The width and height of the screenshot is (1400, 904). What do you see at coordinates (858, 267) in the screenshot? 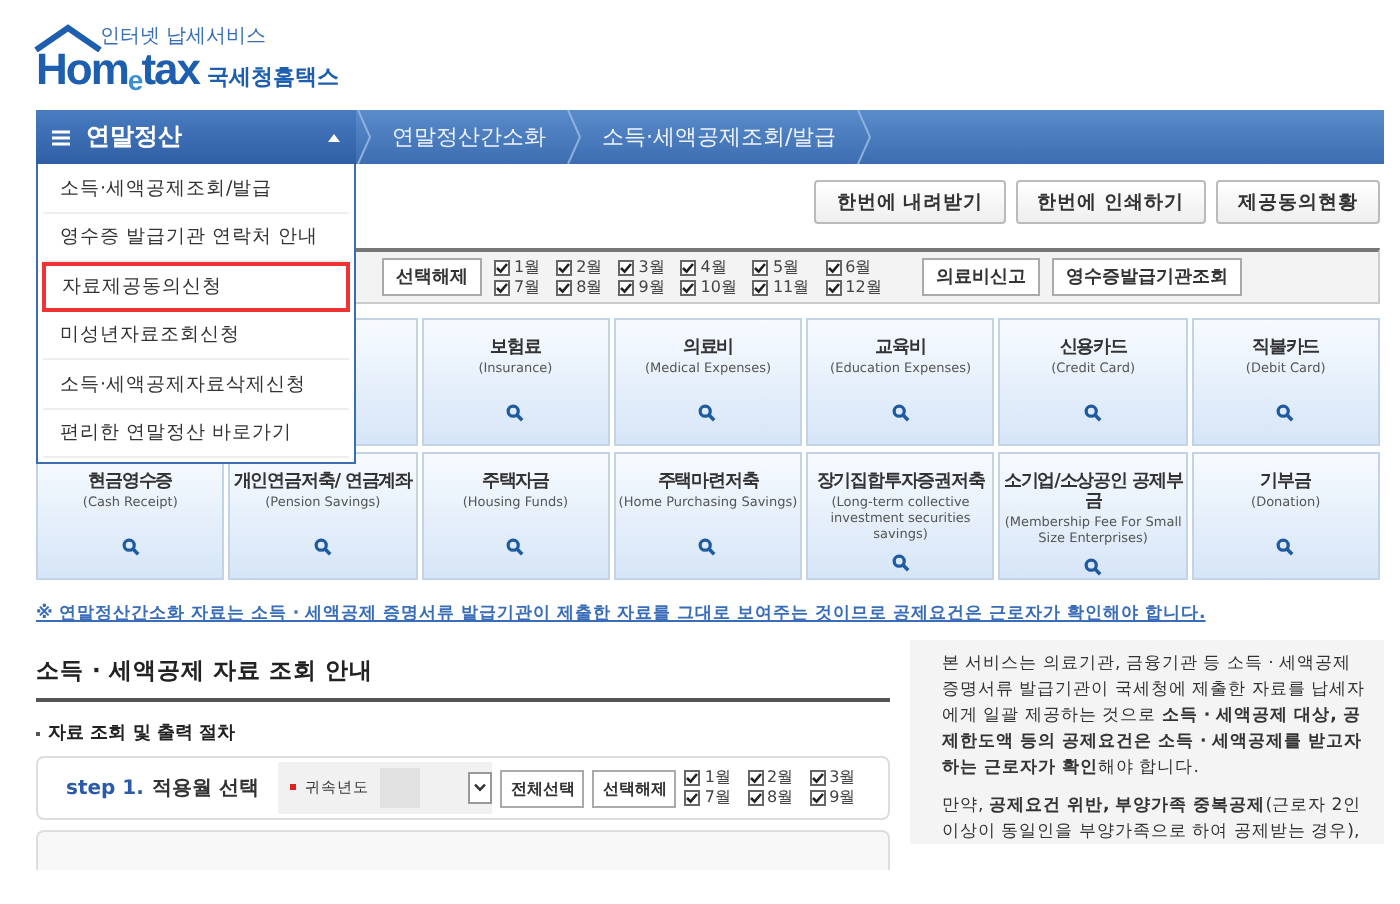
I see `month-label: 6월` at bounding box center [858, 267].